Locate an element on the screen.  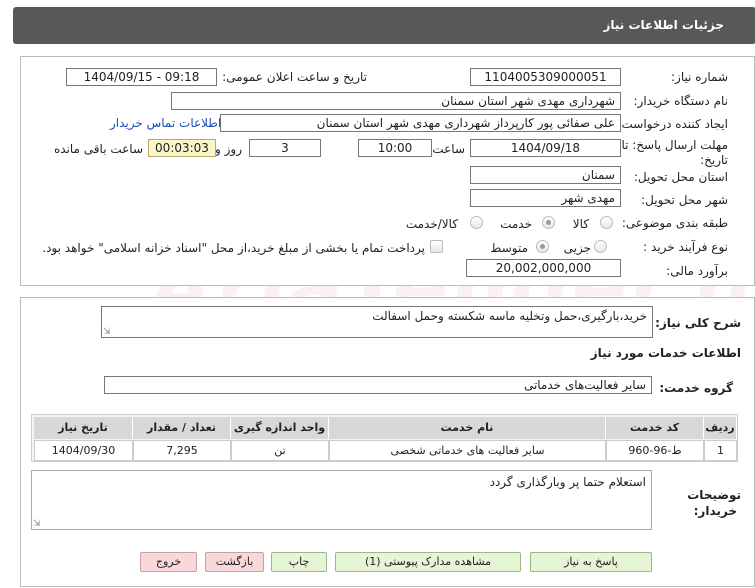
back-button: بازگشت is located at coordinates (234, 562).